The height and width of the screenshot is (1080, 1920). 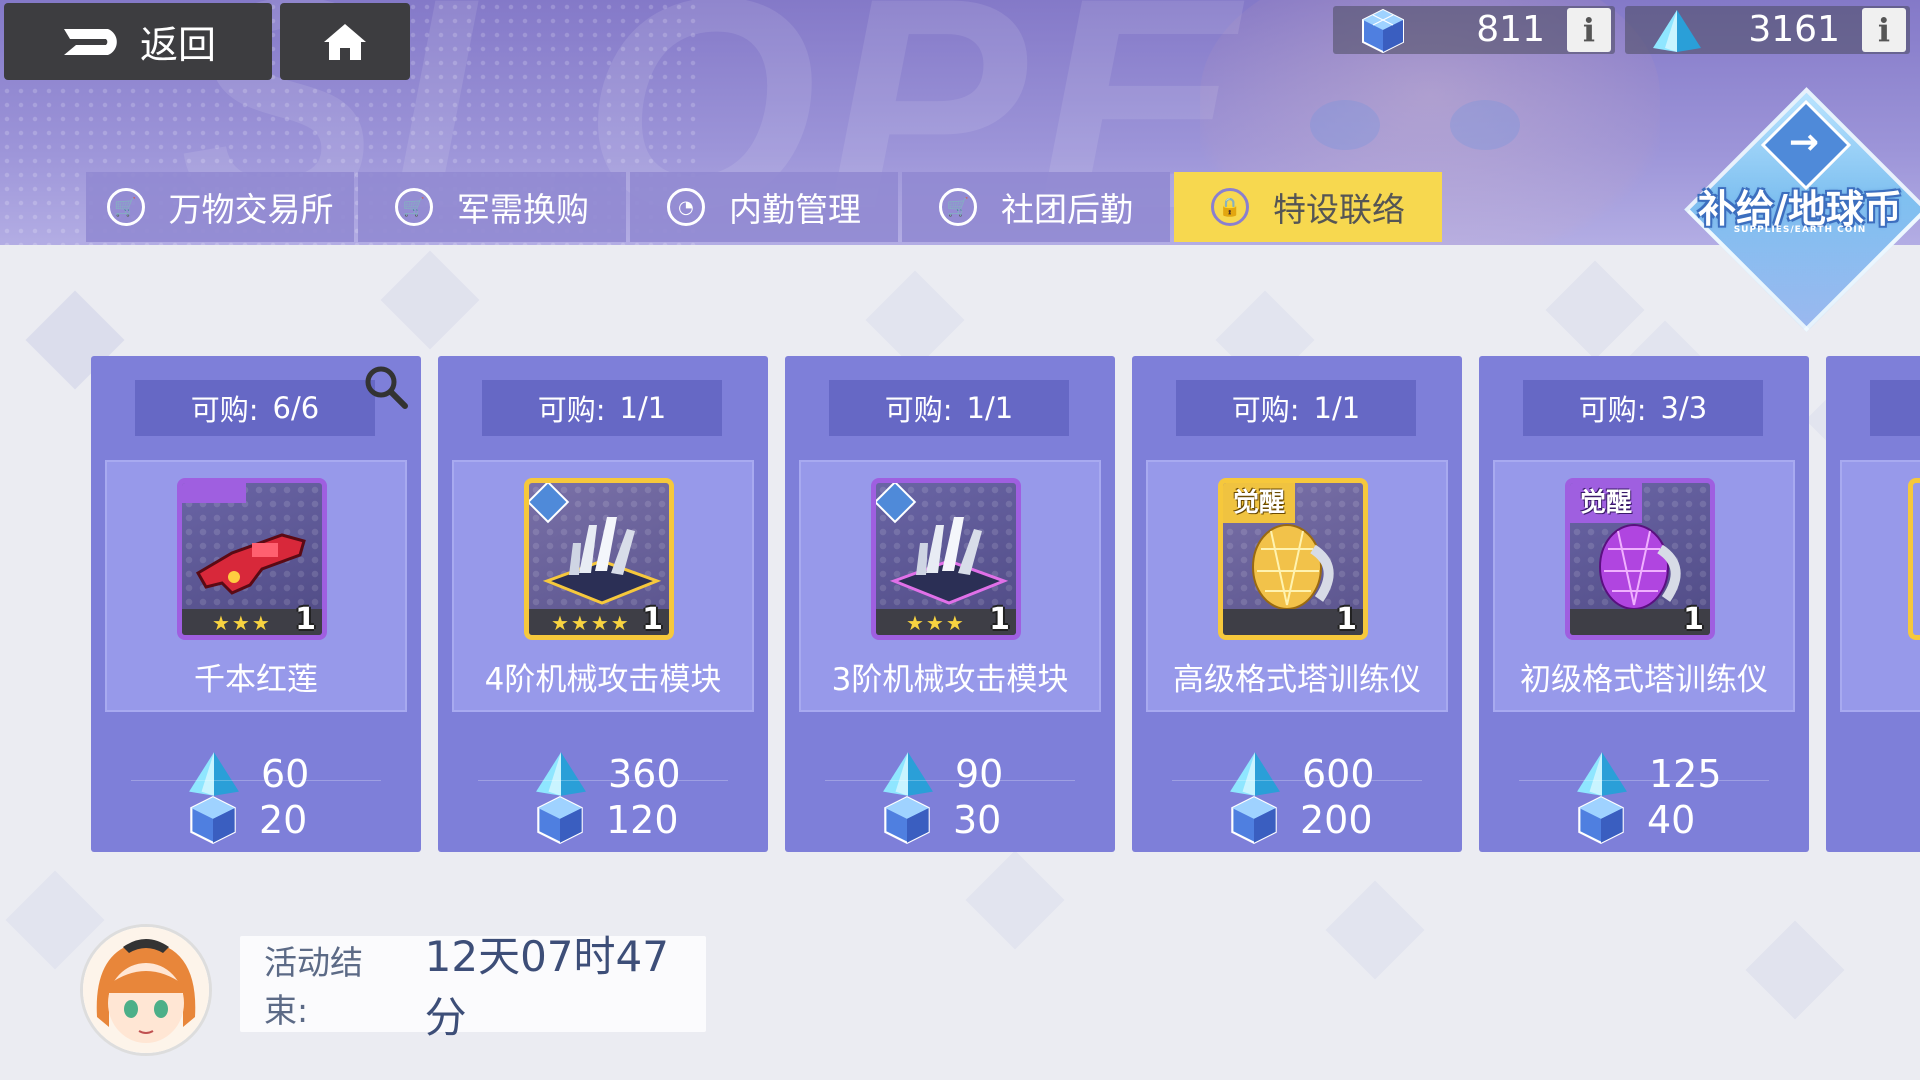 What do you see at coordinates (1671, 820) in the screenshot?
I see `price-coin-value: 40` at bounding box center [1671, 820].